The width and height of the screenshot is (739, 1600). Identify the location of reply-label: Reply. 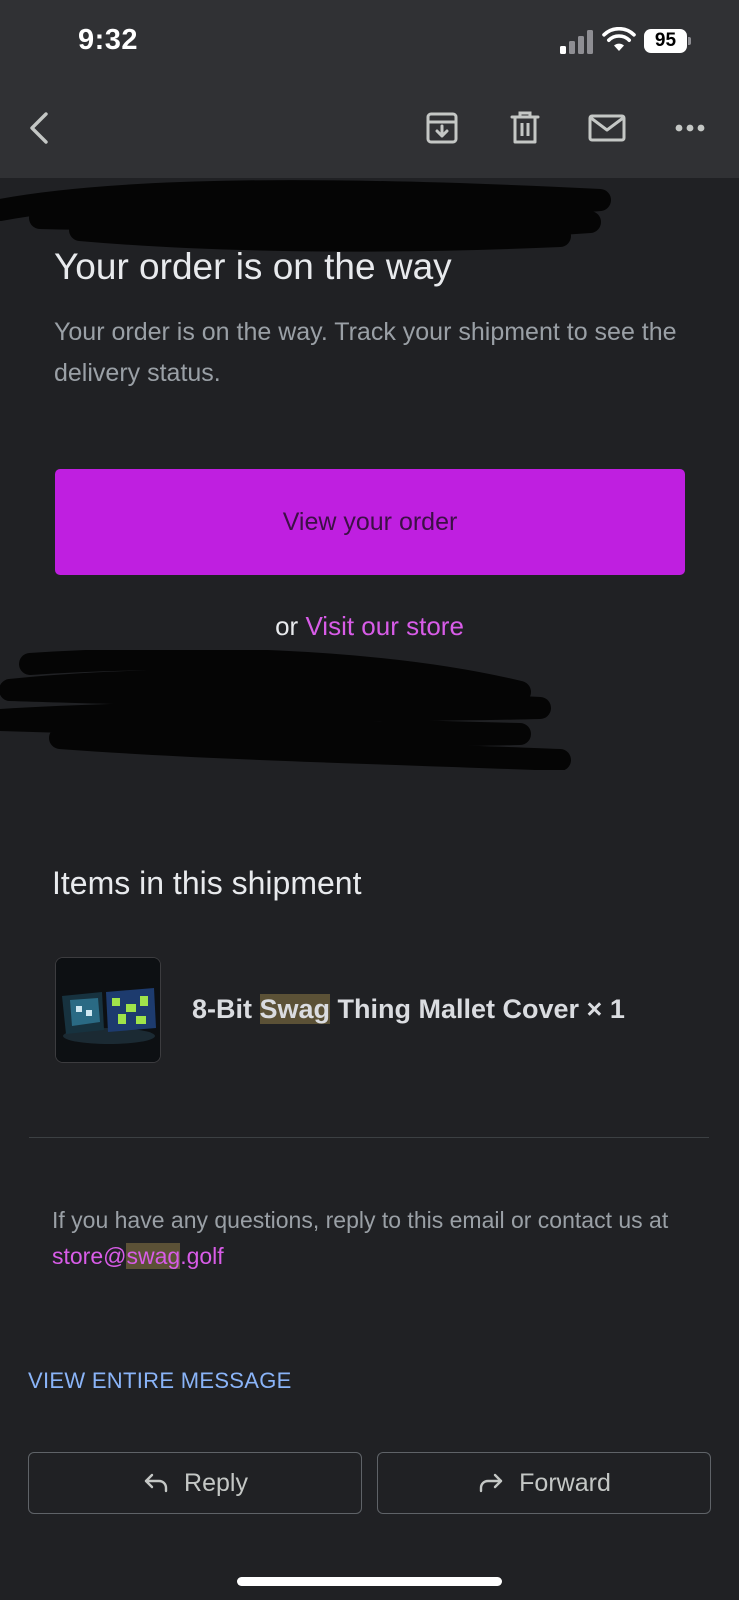
(216, 1482).